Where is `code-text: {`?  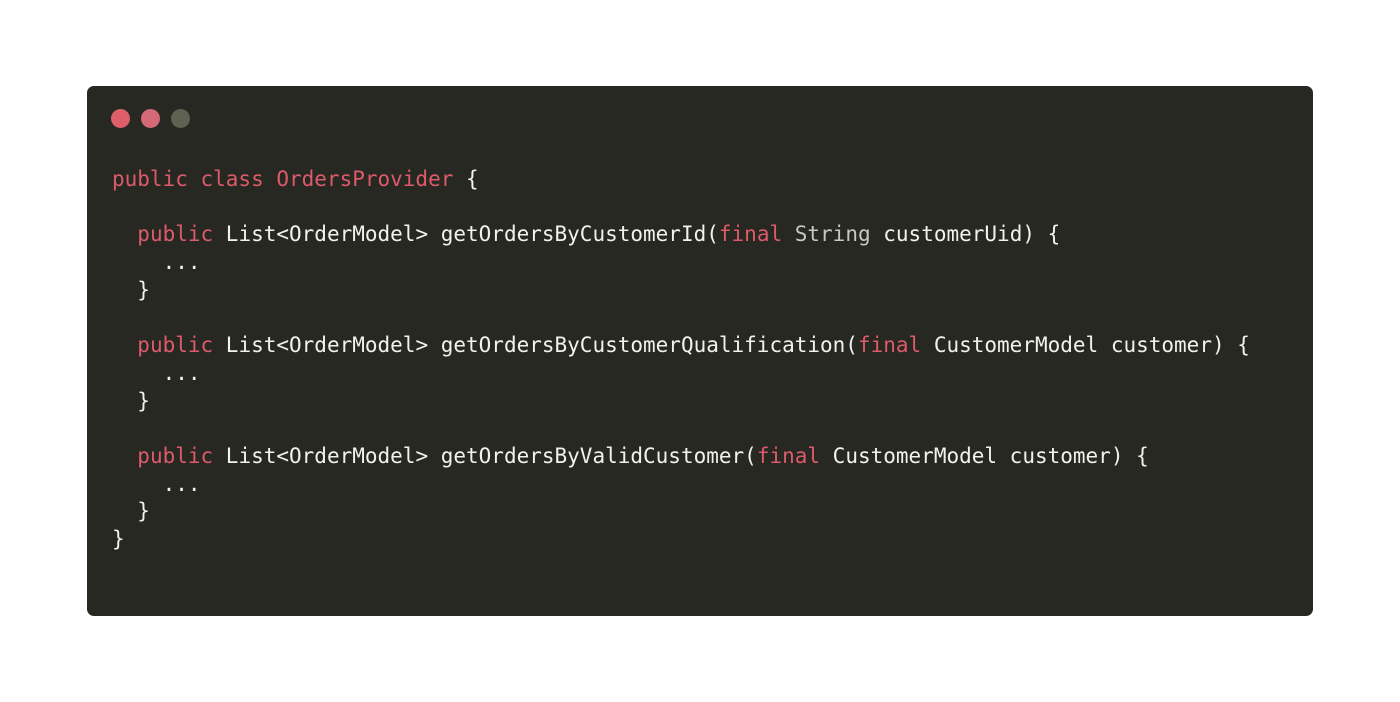 code-text: { is located at coordinates (466, 179).